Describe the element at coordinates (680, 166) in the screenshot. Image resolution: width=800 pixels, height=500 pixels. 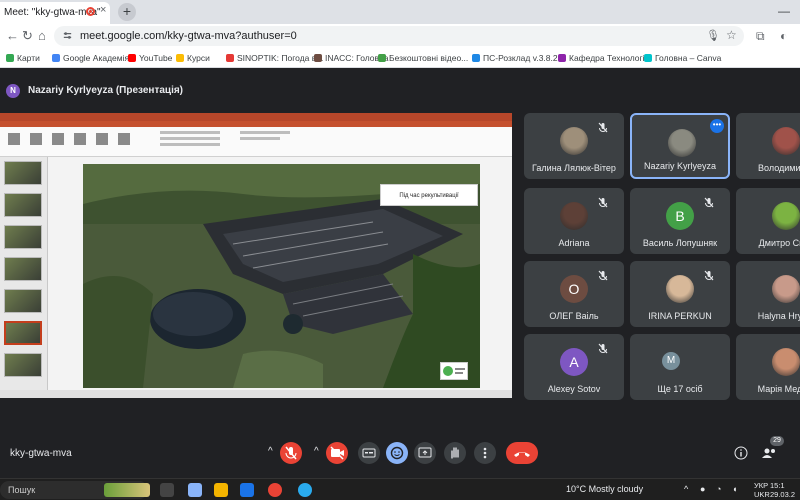
I see `participant-name: Nazariy Kyrlyeyza` at that location.